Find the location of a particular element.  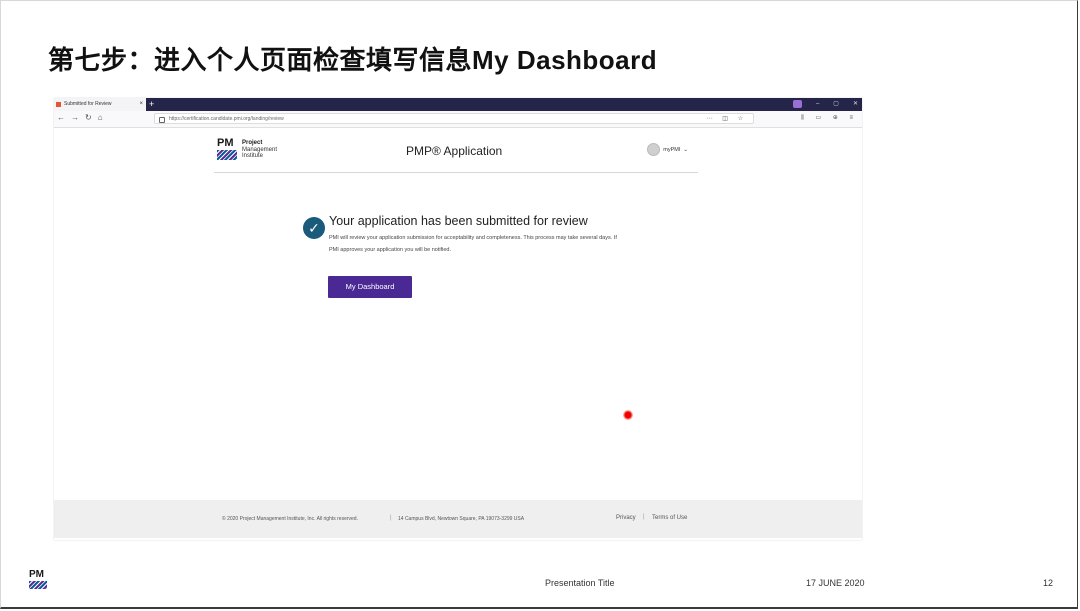

toolbar-icons: ⫼ ▭ ⊕ ≡ is located at coordinates (829, 118).